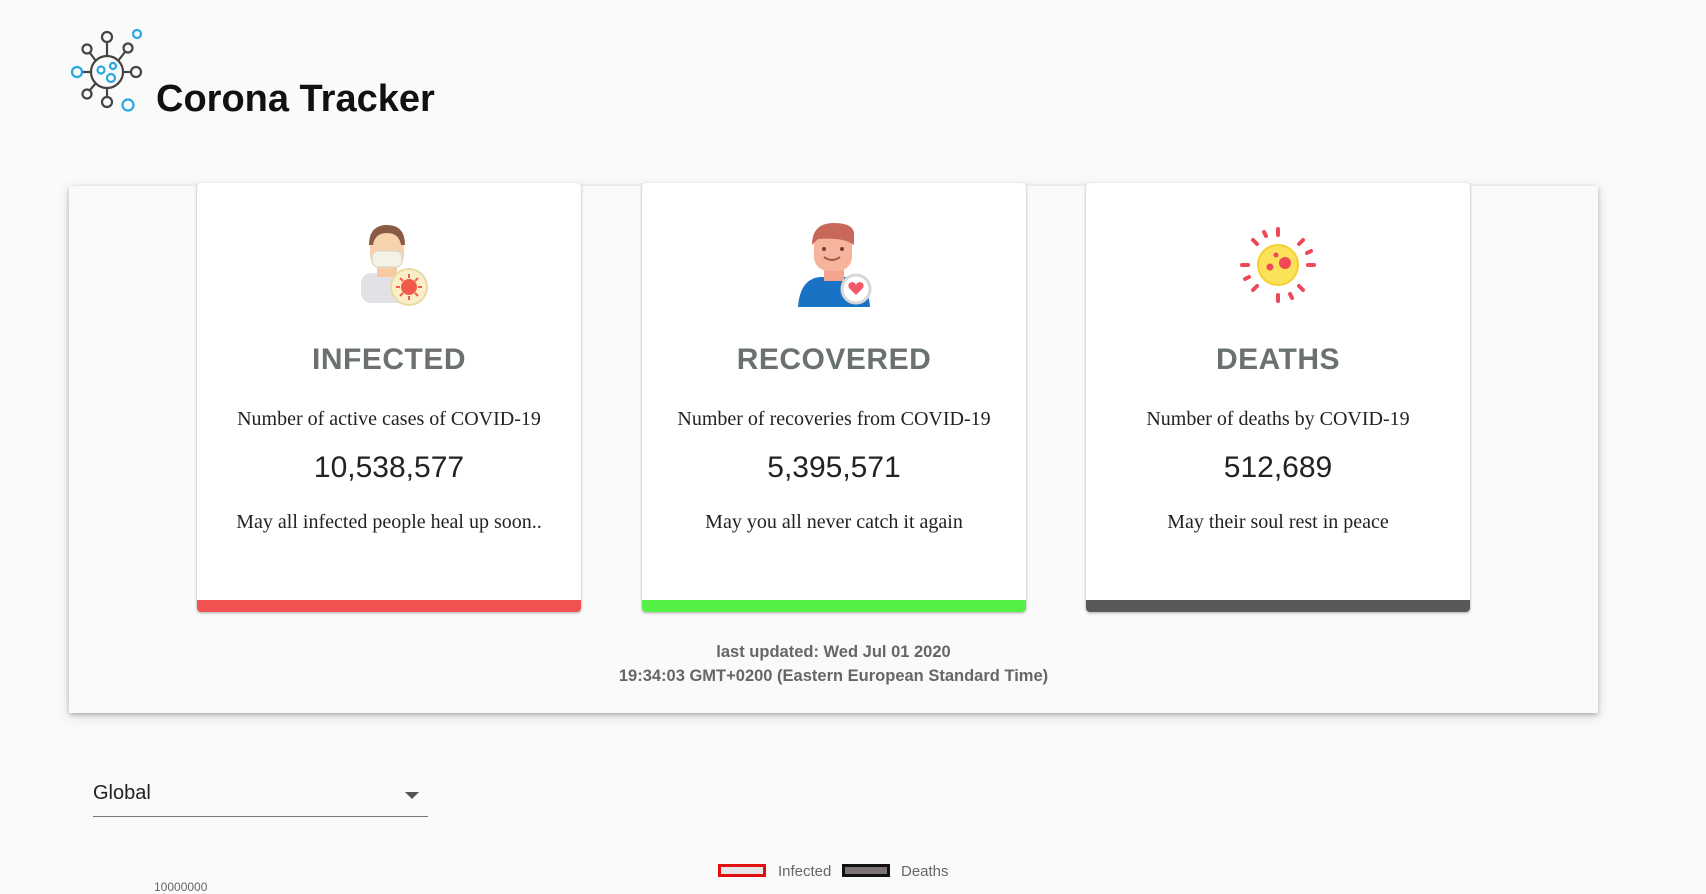 Image resolution: width=1706 pixels, height=894 pixels. I want to click on app-header: Corona Tracker, so click(276, 73).